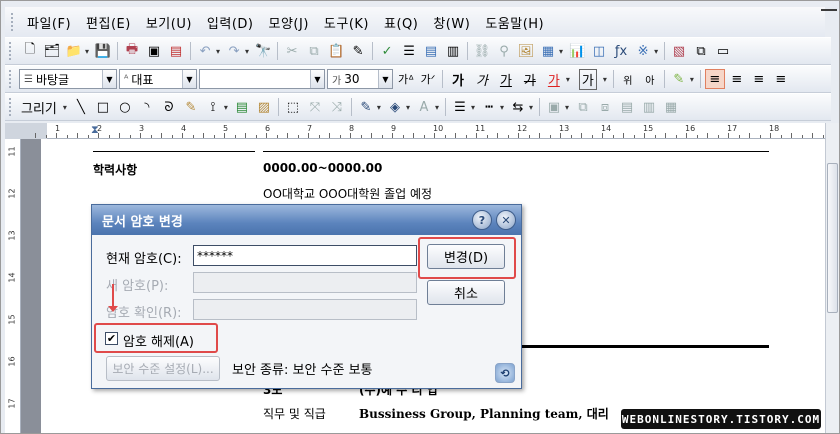 This screenshot has height=434, width=840. I want to click on horizontal-ruler: ⧗ 1 2 3 4 5 6 7 8 9 10 11 12 13 14 15 16 17 18, so click(418, 131).